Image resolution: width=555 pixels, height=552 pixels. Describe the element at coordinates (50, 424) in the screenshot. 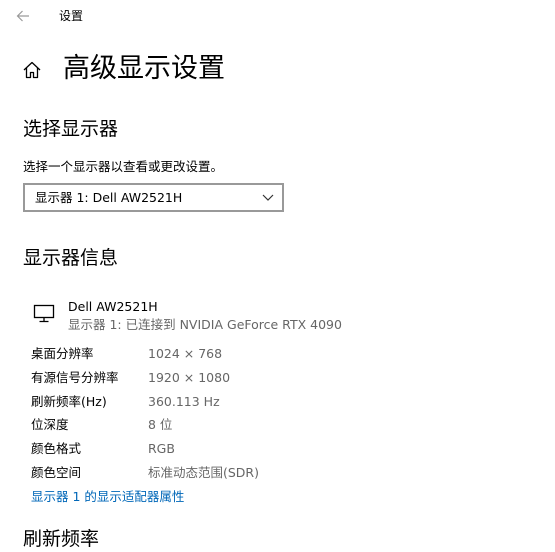

I see `info-label-bit-depth: 位深度` at that location.